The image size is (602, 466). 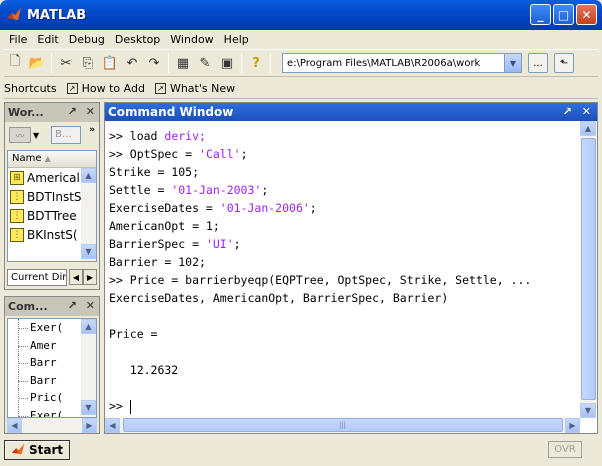 What do you see at coordinates (45, 196) in the screenshot?
I see `list-item: ⋮ BDTInstS` at bounding box center [45, 196].